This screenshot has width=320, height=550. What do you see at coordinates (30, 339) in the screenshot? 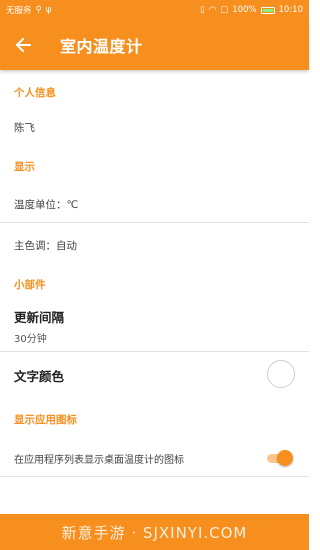
I see `update-interval-value: 30分钟` at bounding box center [30, 339].